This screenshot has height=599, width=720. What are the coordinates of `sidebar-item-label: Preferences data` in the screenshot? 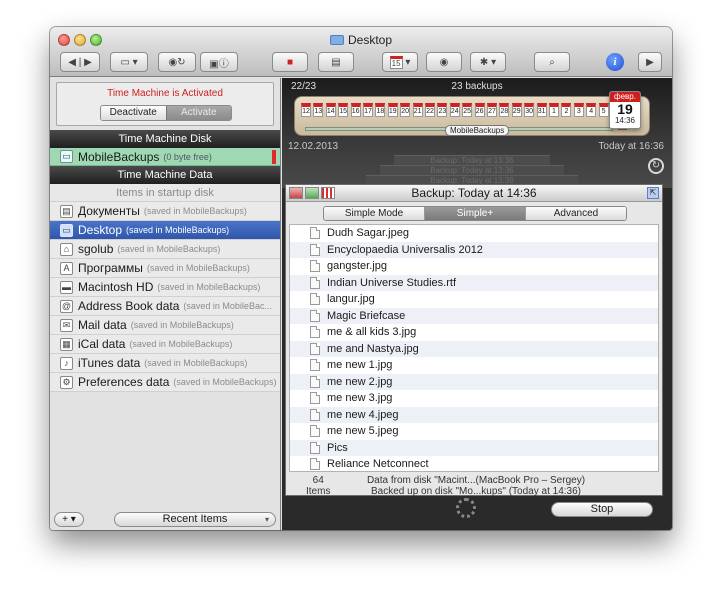 It's located at (124, 382).